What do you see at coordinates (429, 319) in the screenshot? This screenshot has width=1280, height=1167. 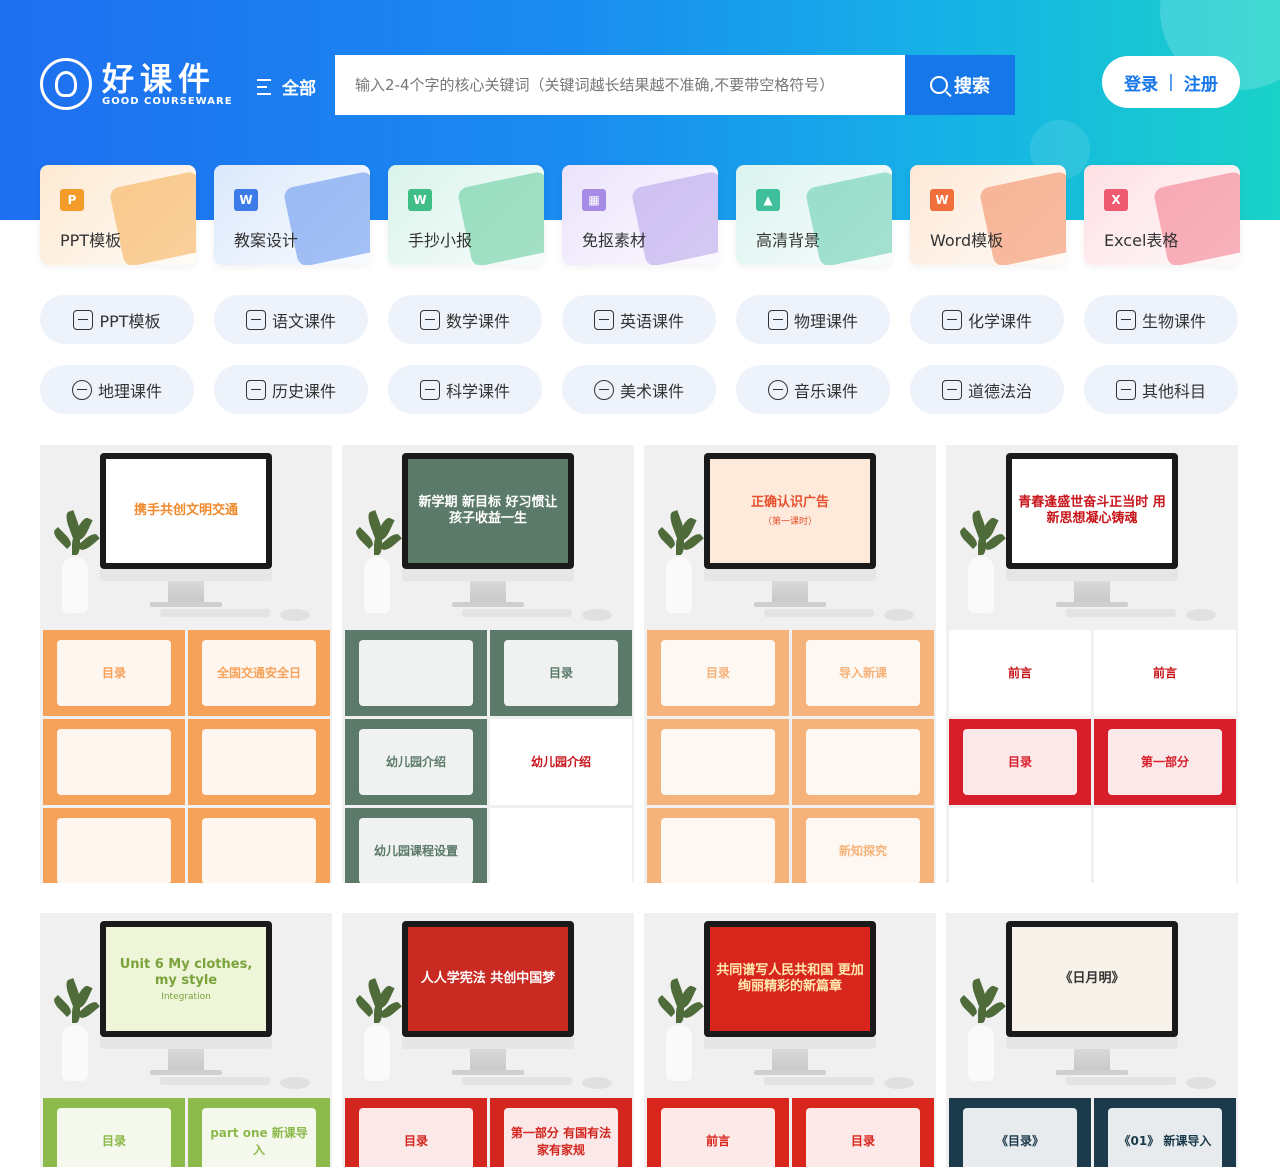 I see `calculator-icon` at bounding box center [429, 319].